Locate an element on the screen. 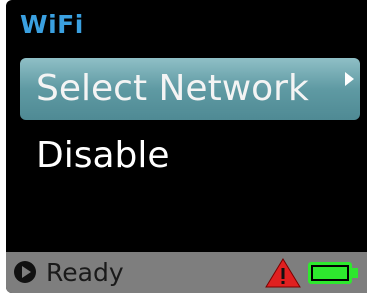  chevron-right-icon is located at coordinates (349, 79).